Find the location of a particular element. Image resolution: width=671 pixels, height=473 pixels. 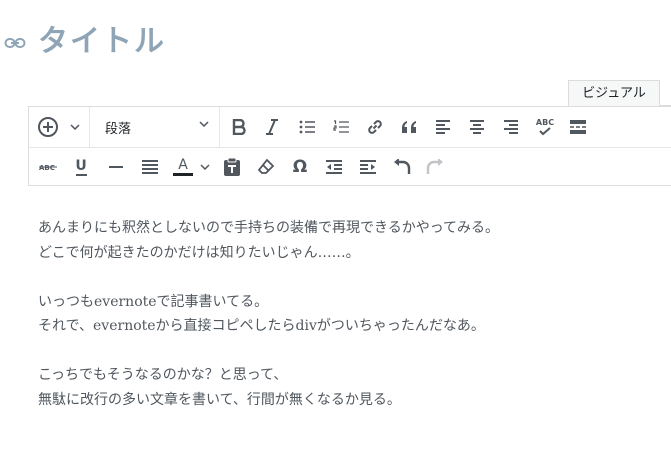

special-character-icon: Ω is located at coordinates (300, 167).